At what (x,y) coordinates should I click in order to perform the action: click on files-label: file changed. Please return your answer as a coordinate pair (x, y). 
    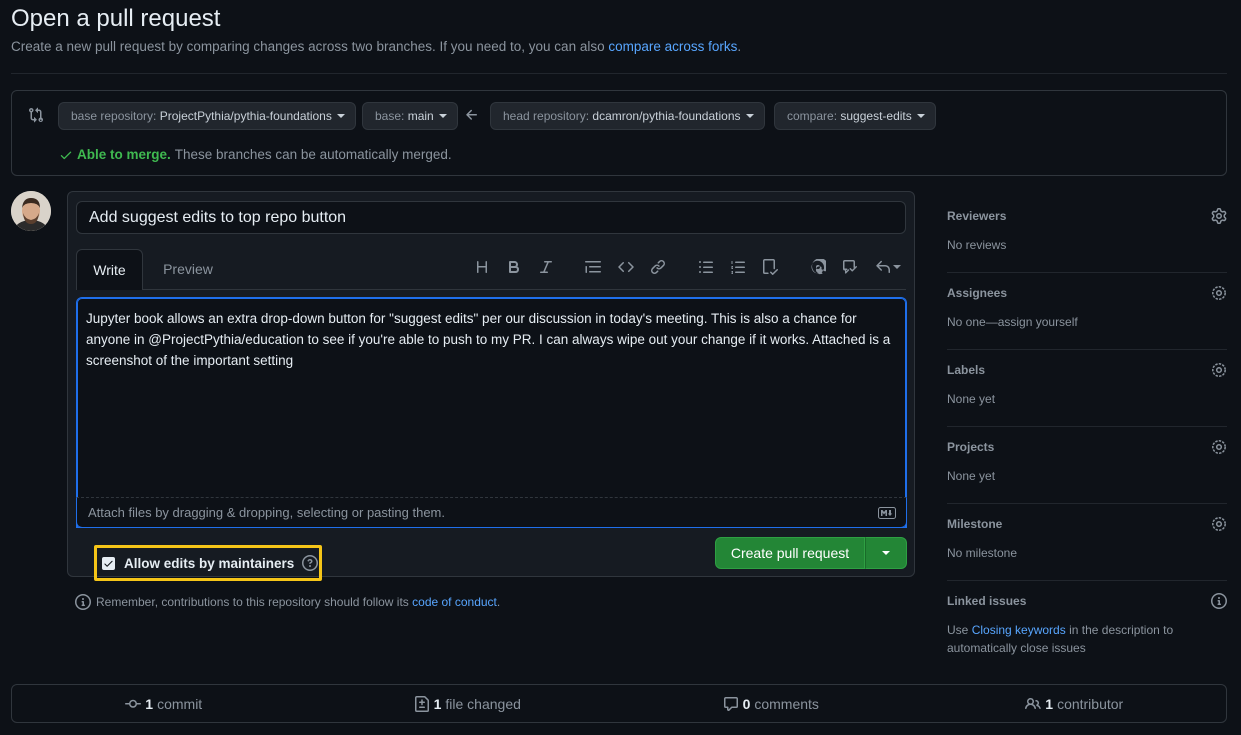
    Looking at the image, I should click on (483, 703).